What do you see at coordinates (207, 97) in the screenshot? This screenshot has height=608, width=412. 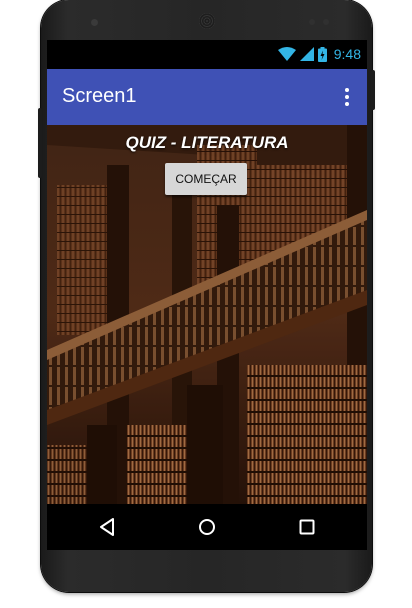 I see `app-bar: Screen1` at bounding box center [207, 97].